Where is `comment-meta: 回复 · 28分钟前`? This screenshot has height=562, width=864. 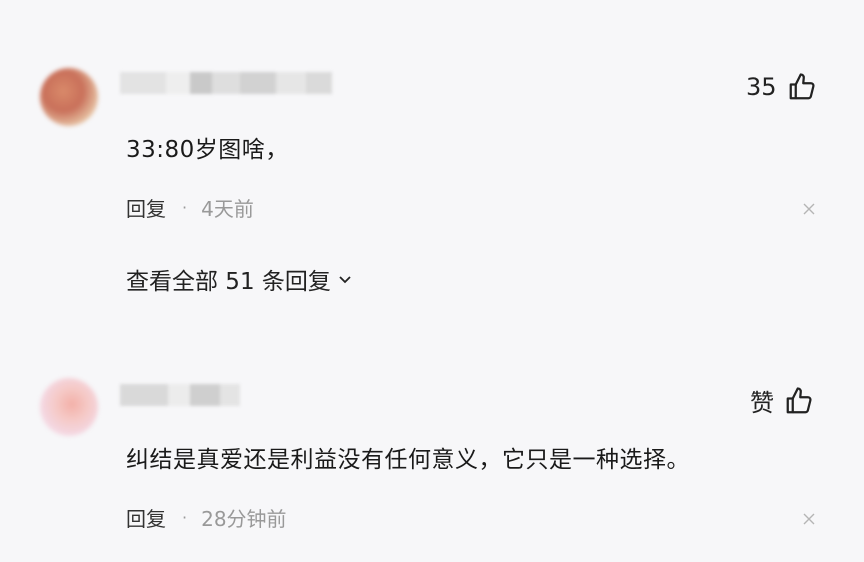
comment-meta: 回复 · 28分钟前 is located at coordinates (206, 517).